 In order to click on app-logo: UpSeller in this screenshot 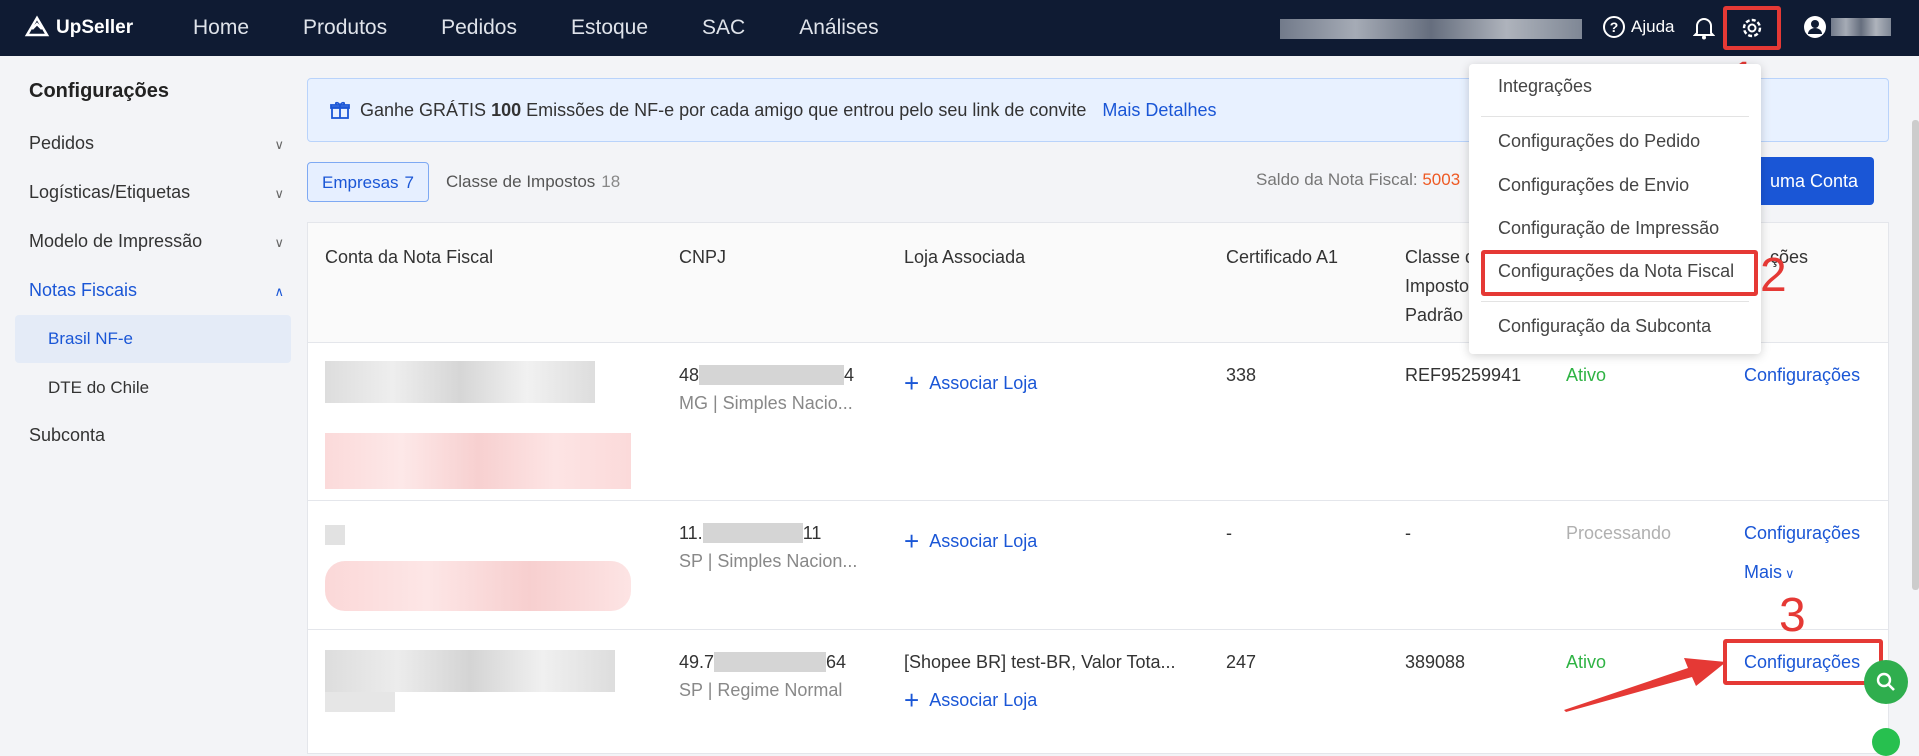, I will do `click(78, 28)`.